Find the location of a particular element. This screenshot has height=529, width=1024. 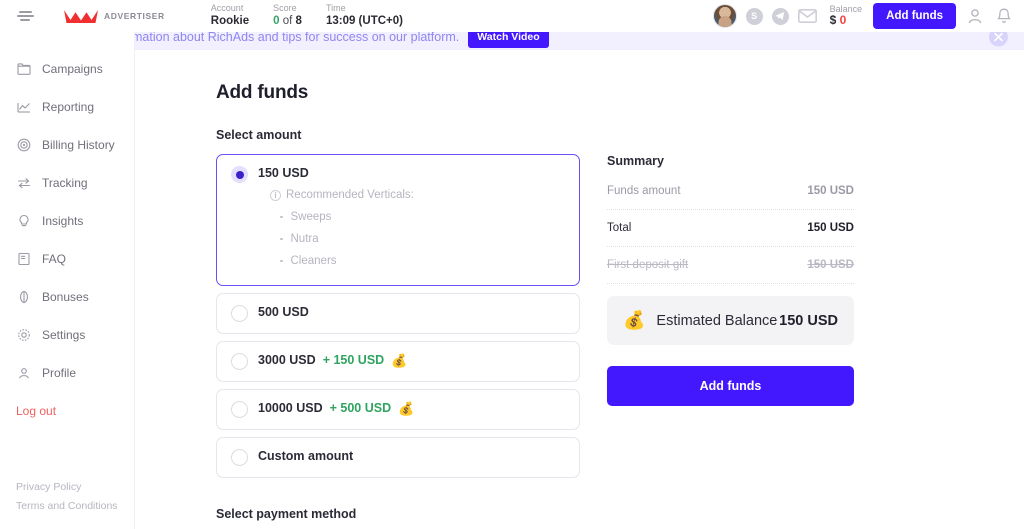

balance-value: $ 0 is located at coordinates (846, 20).